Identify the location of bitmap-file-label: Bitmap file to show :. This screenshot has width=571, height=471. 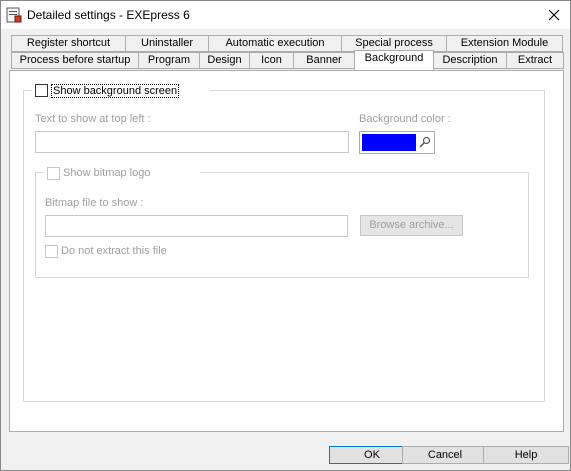
(94, 203).